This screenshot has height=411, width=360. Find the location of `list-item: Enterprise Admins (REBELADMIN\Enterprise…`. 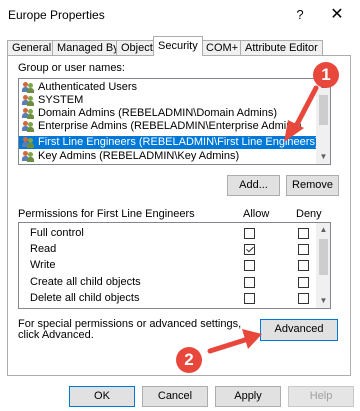

list-item: Enterprise Admins (REBELADMIN\Enterprise… is located at coordinates (167, 126).